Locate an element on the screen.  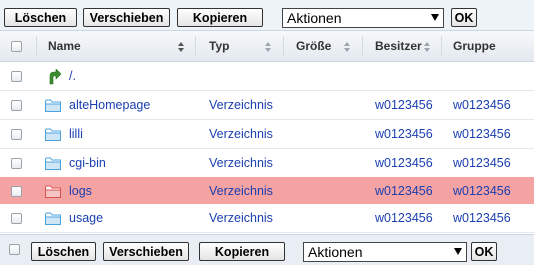
actions-select: Aktionen is located at coordinates (363, 18).